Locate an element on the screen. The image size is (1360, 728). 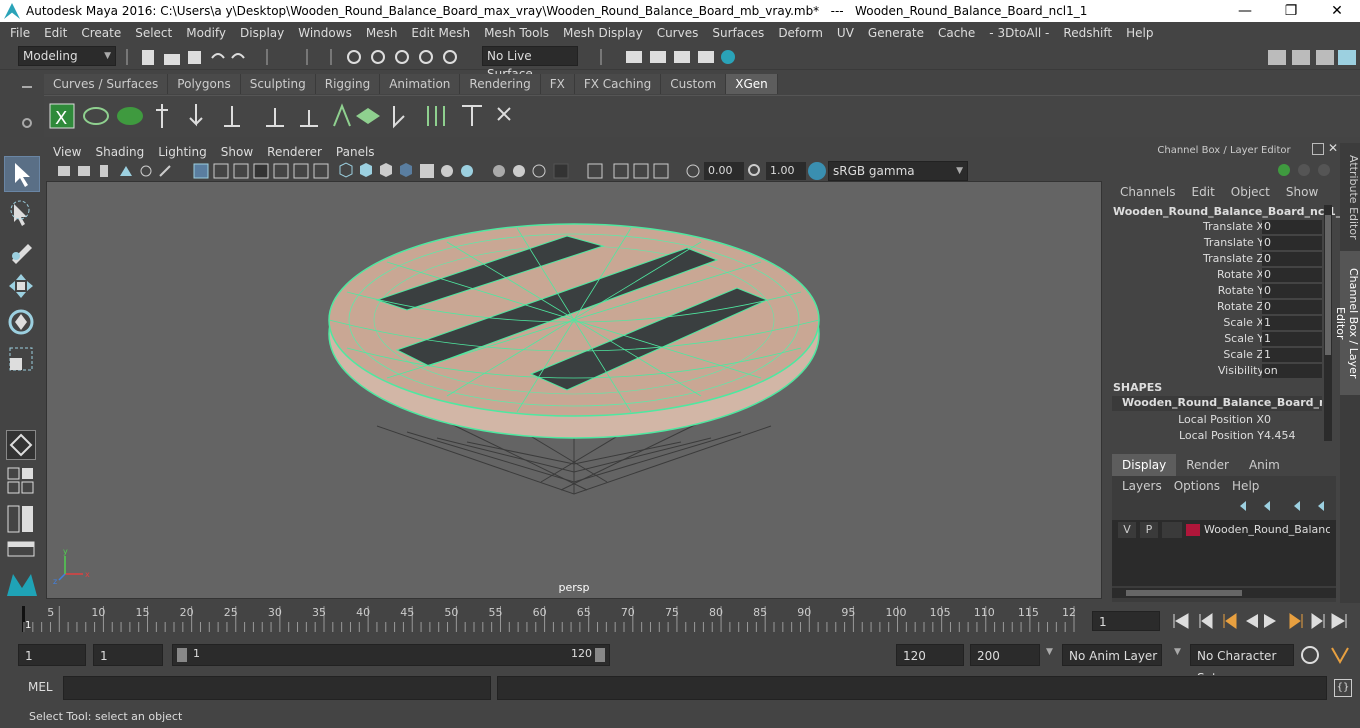
select-tool-button is located at coordinates (22, 174).